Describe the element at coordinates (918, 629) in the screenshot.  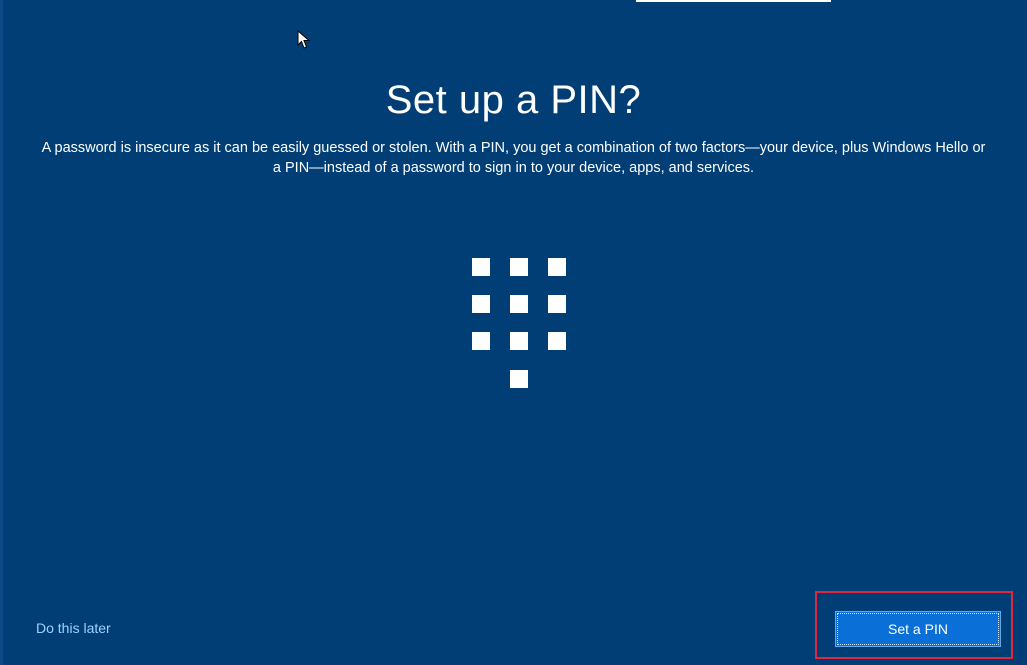
I see `set-pin-button: Set a PIN` at that location.